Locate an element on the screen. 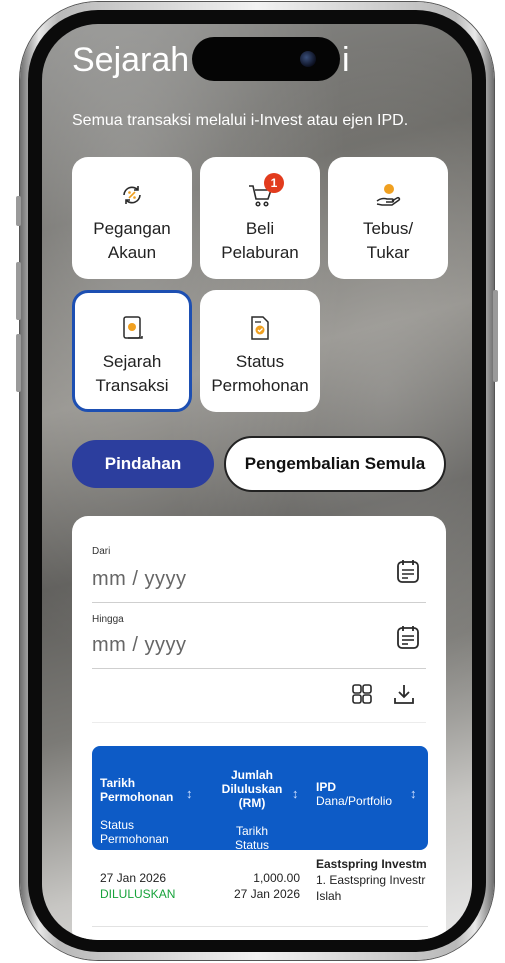 Image resolution: width=505 pixels, height=963 pixels. from-label: Dari is located at coordinates (101, 551).